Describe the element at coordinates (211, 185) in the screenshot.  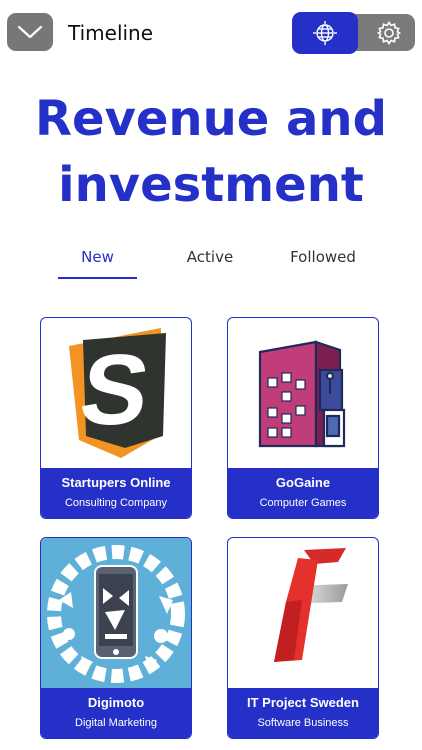
I see `hero-line-2: investment` at that location.